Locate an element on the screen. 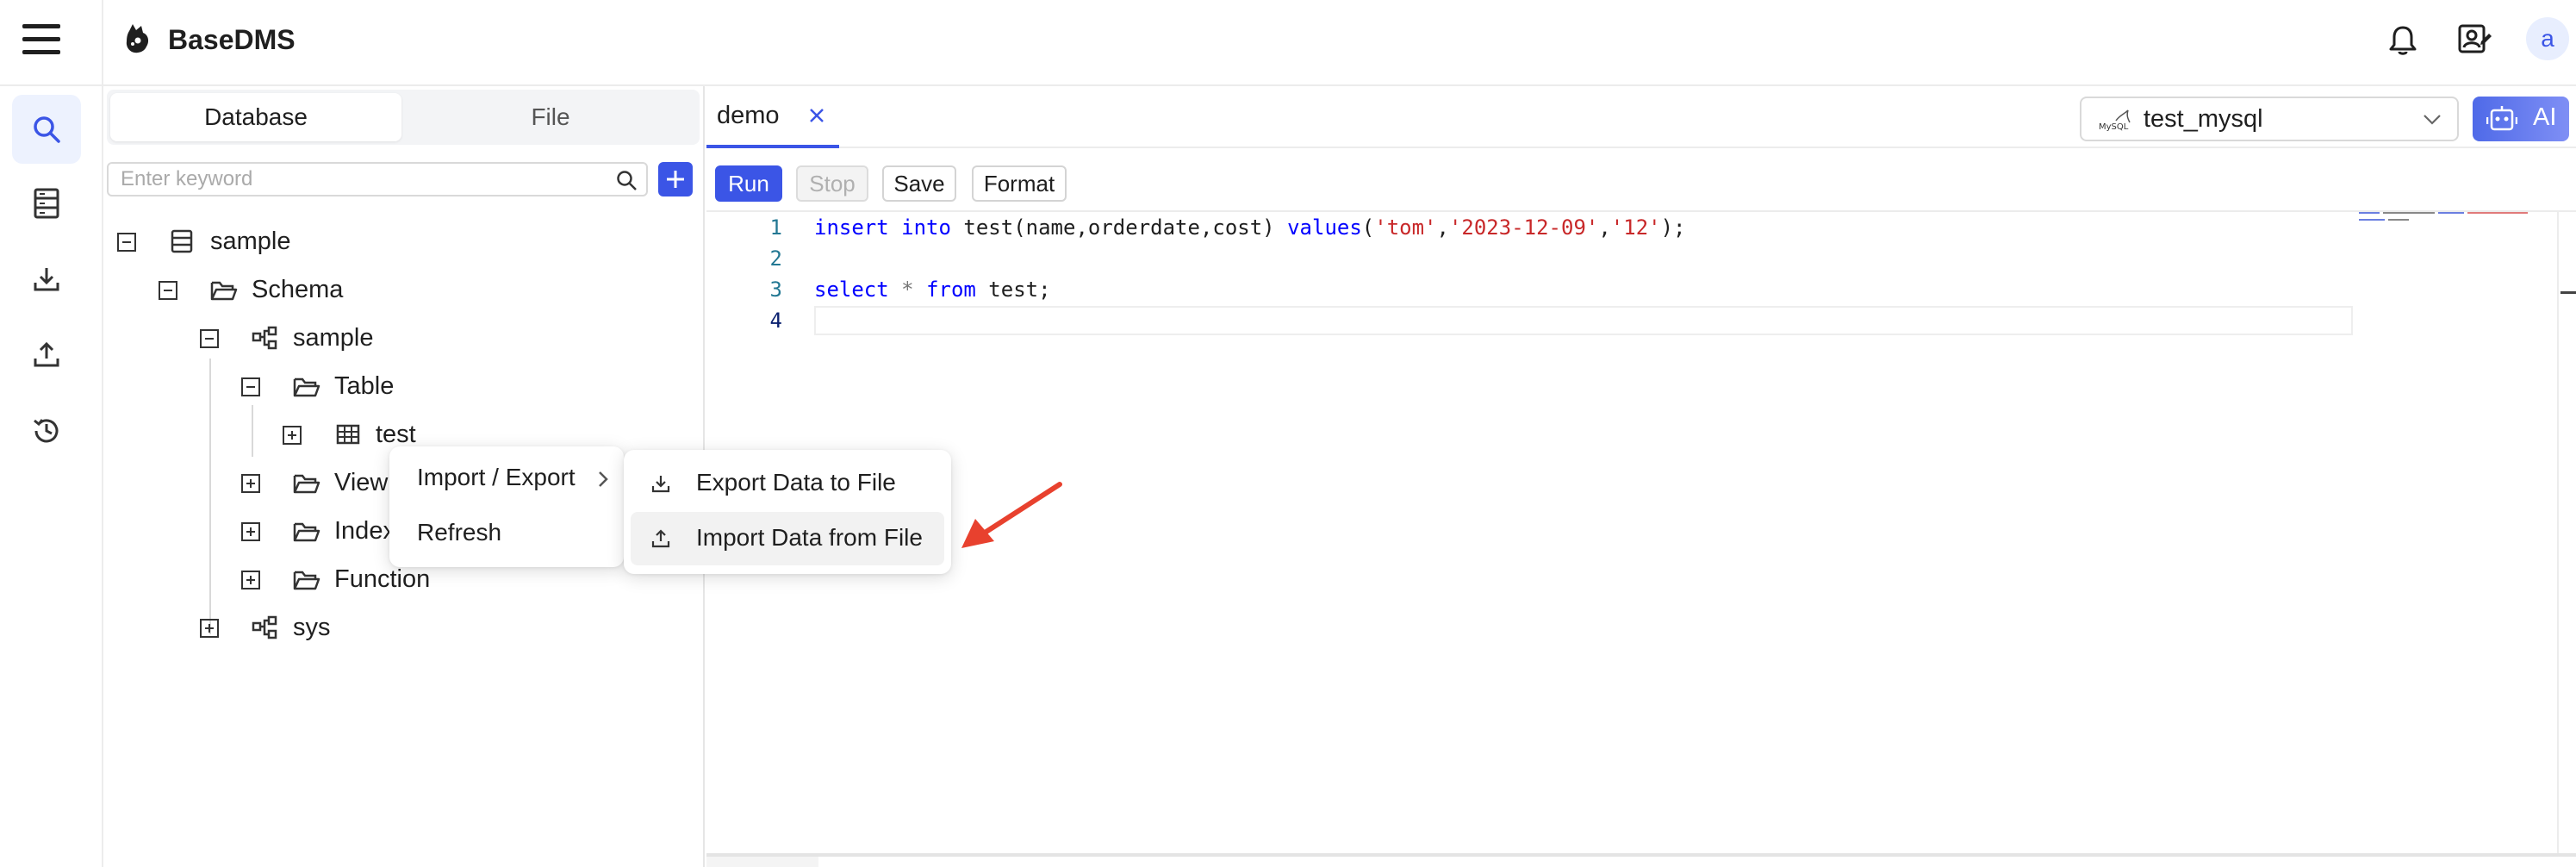 This screenshot has width=2576, height=867. scrollbar-cursor-marker is located at coordinates (2568, 292).